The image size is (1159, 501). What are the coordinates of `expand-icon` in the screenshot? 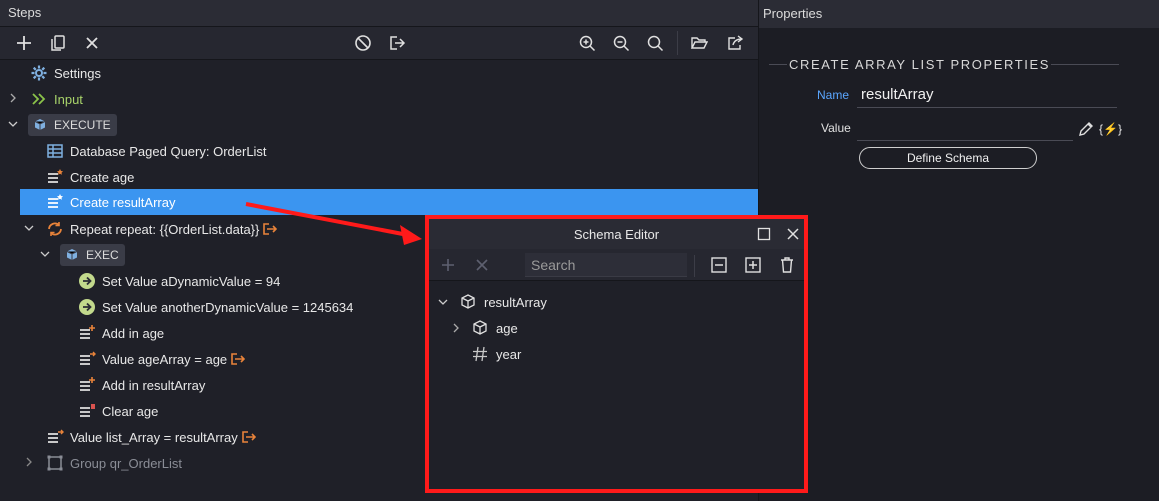 It's located at (753, 265).